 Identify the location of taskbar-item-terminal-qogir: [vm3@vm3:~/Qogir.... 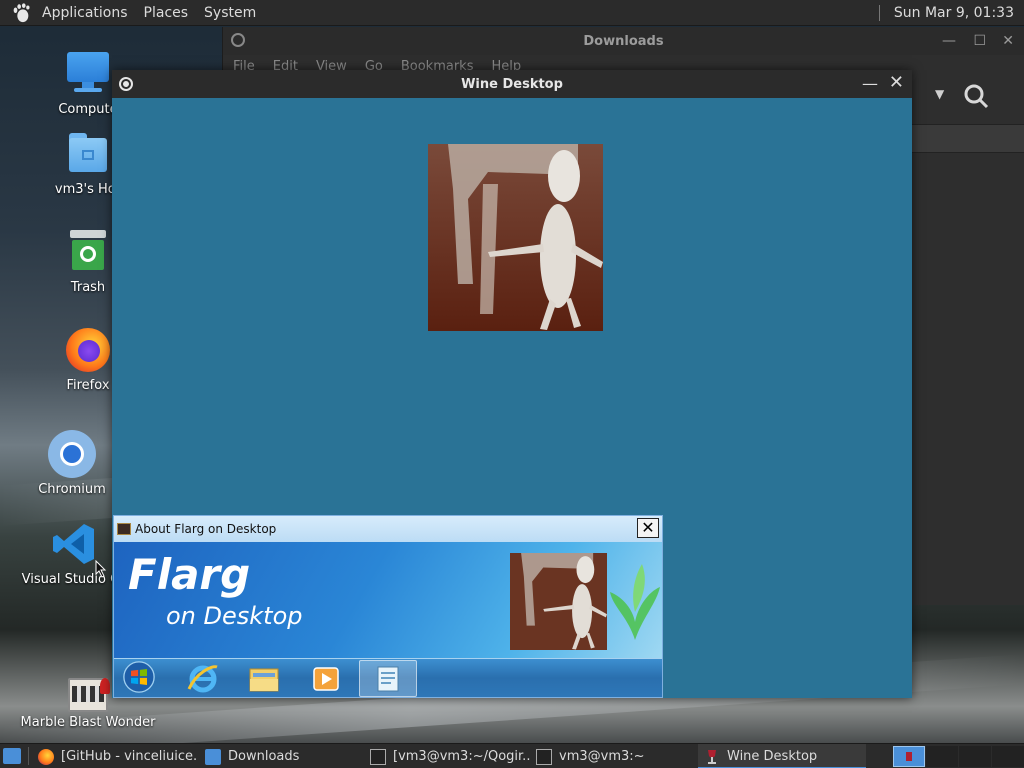
(450, 756).